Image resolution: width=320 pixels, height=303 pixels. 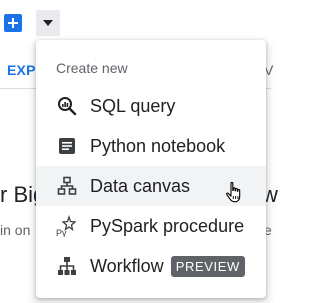 I want to click on background-tab: EXP, so click(x=21, y=70).